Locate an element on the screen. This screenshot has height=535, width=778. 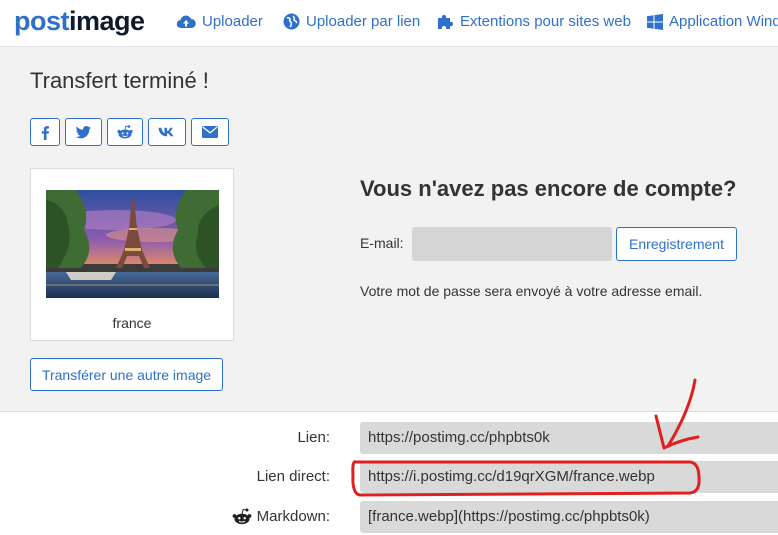
email-label: E-mail: is located at coordinates (382, 243).